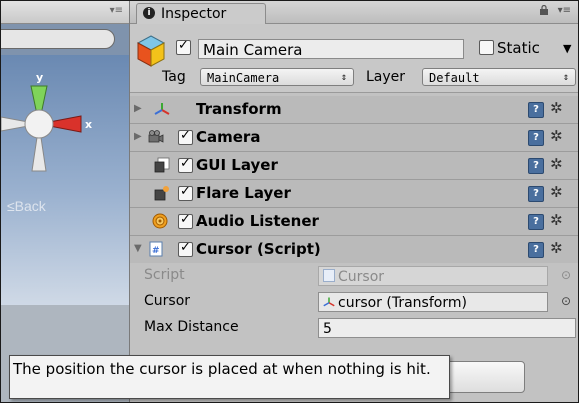 Image resolution: width=579 pixels, height=403 pixels. What do you see at coordinates (433, 276) in the screenshot?
I see `script-object-field: Cursor` at bounding box center [433, 276].